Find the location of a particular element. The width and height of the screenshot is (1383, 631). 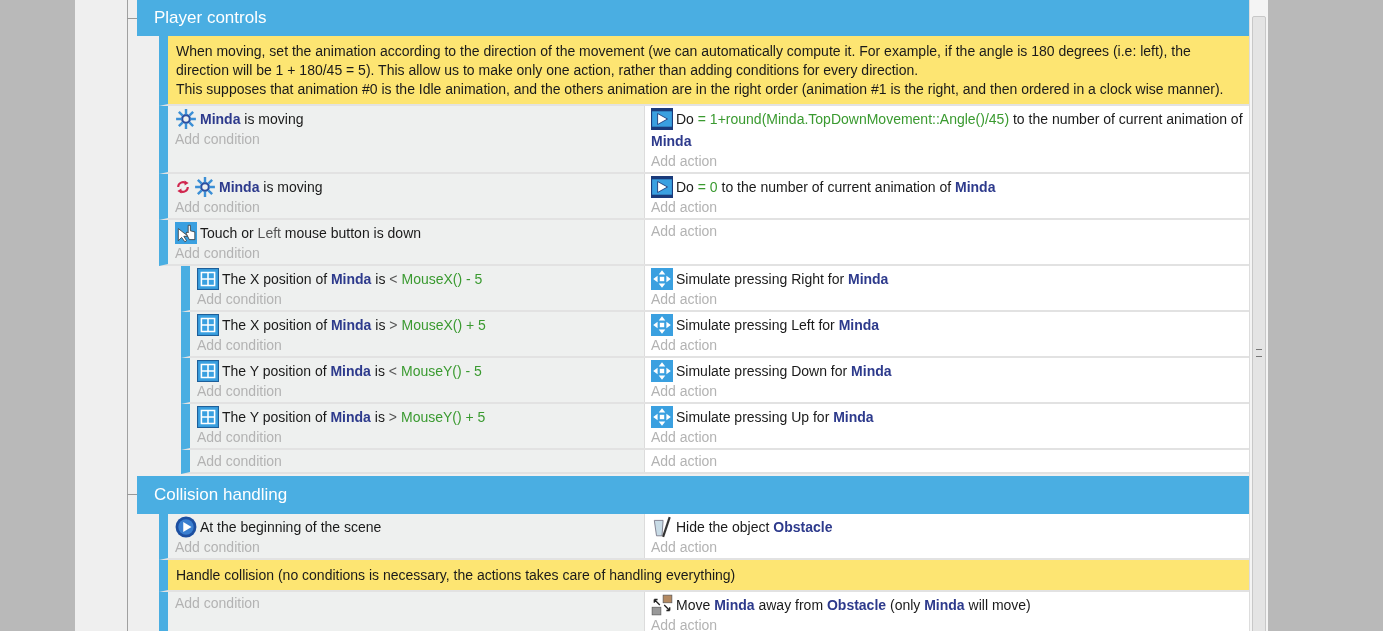

condition-text: At the beginning of the scene is located at coordinates (409, 527).